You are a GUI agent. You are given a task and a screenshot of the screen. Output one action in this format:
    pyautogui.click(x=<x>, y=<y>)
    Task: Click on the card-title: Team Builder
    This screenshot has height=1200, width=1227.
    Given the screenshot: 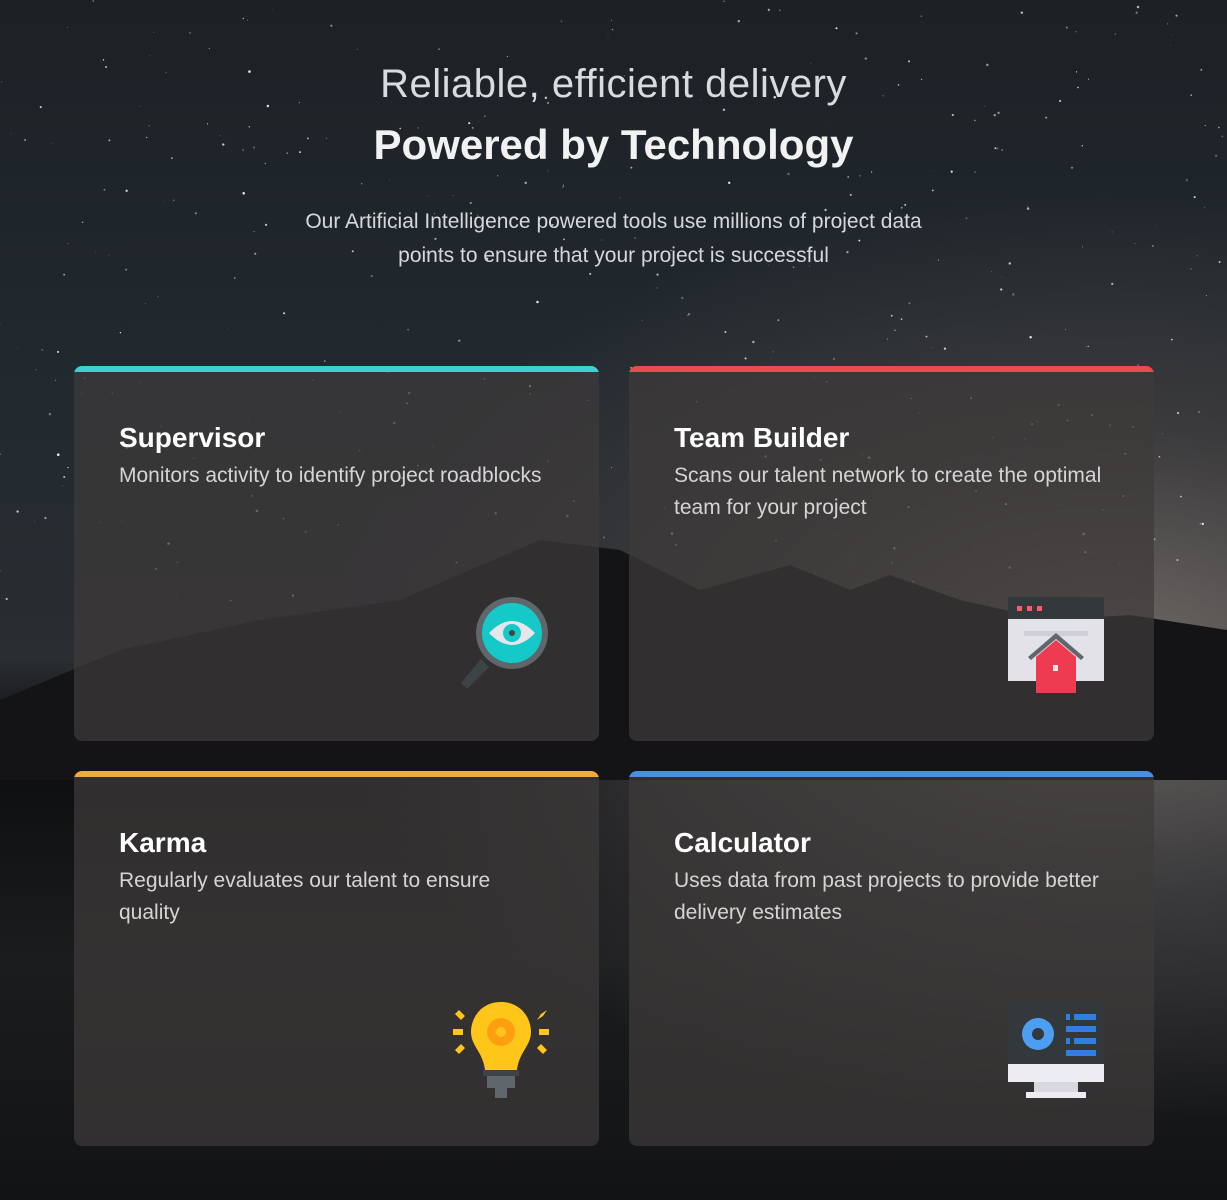 What is the action you would take?
    pyautogui.click(x=762, y=437)
    